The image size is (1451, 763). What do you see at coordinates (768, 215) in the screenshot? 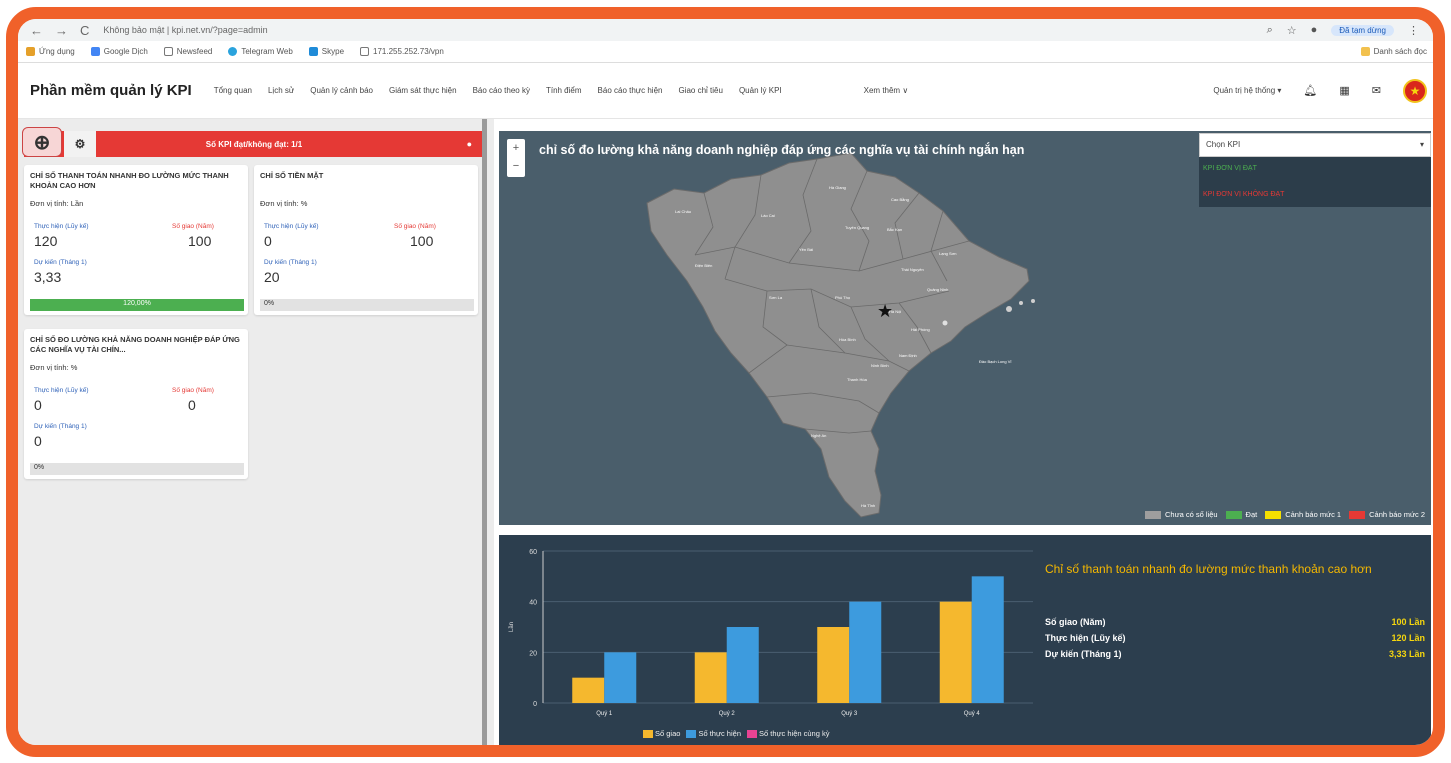
I see `province-label: Lào Cai` at bounding box center [768, 215].